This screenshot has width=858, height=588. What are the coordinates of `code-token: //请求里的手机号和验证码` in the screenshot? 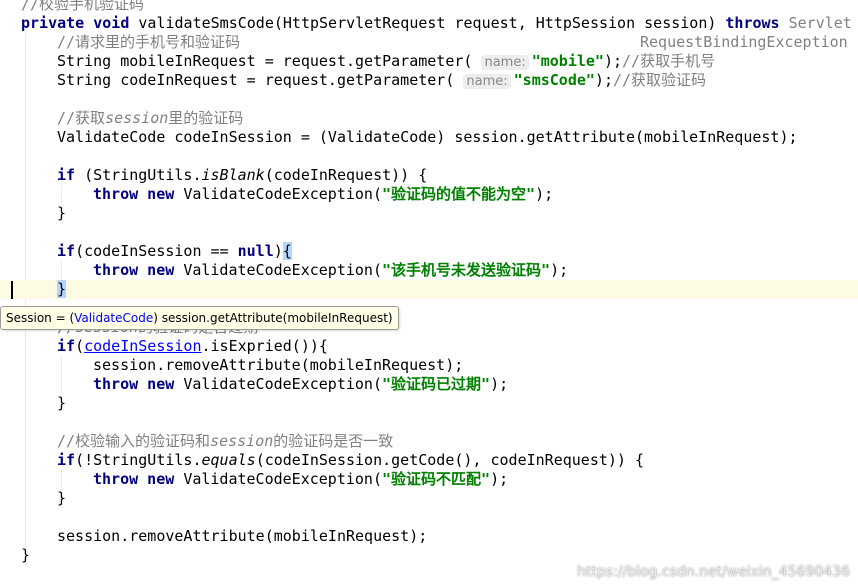 It's located at (149, 42).